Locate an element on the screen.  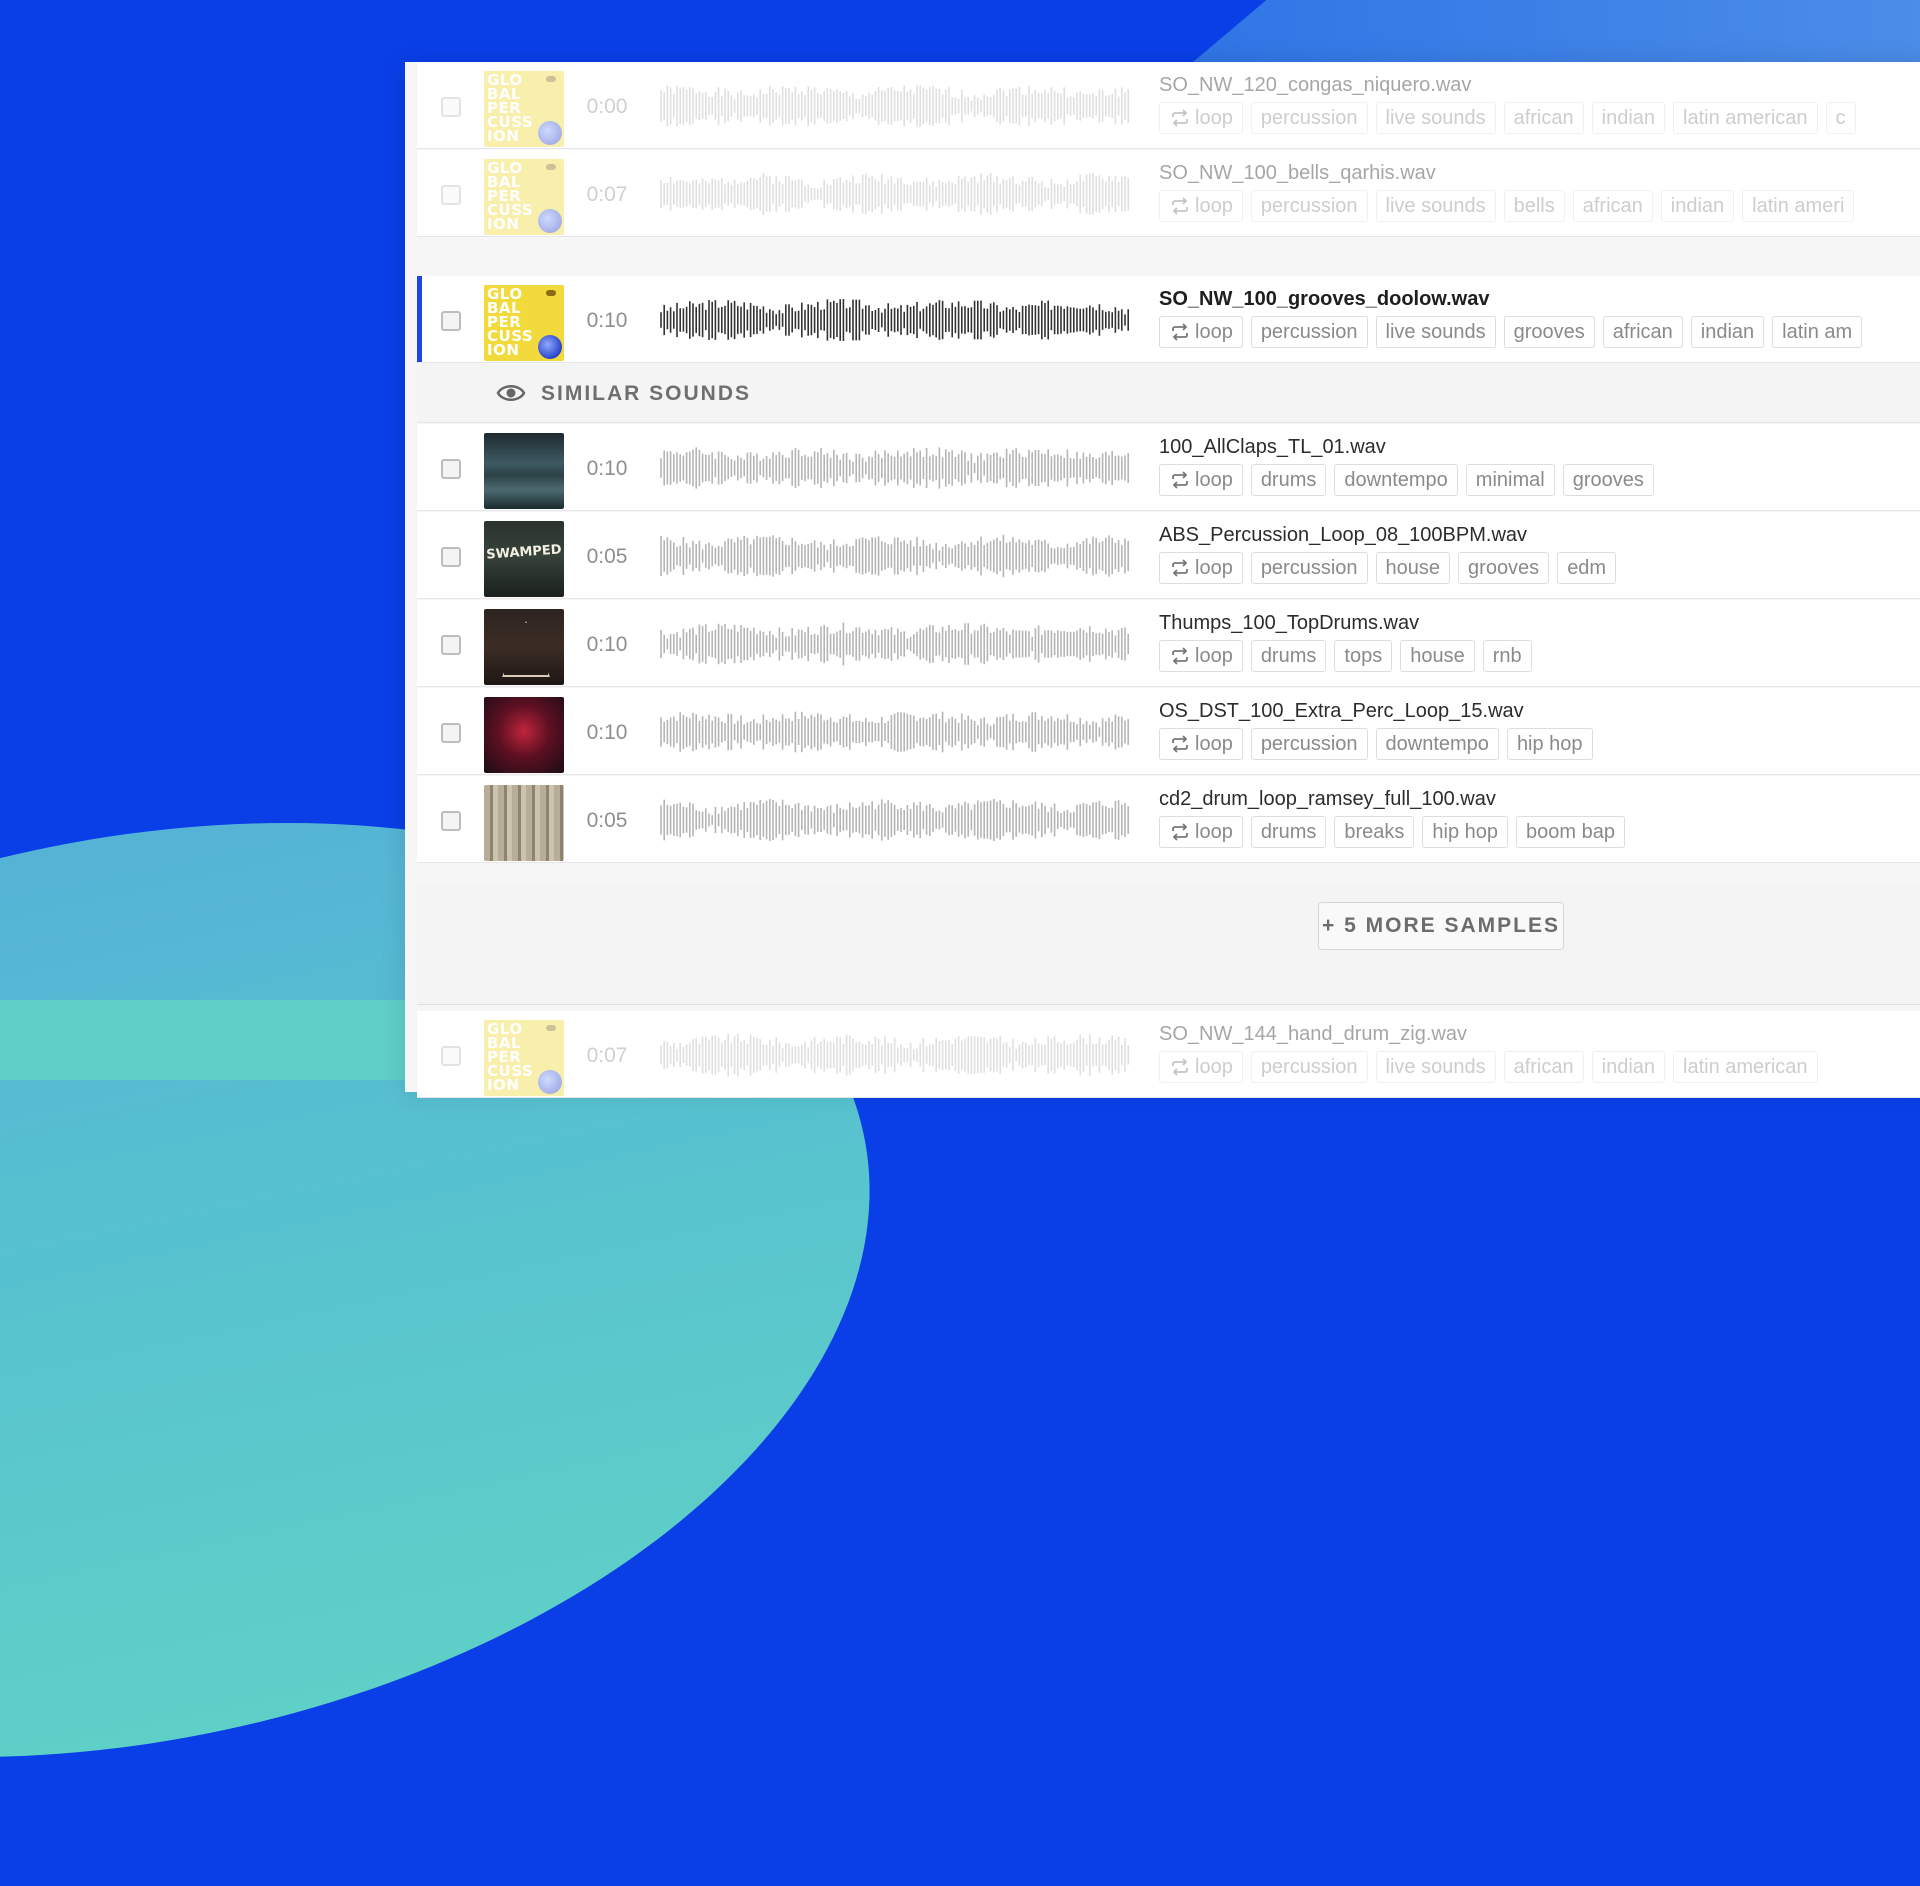
tag: minimal is located at coordinates (1510, 480).